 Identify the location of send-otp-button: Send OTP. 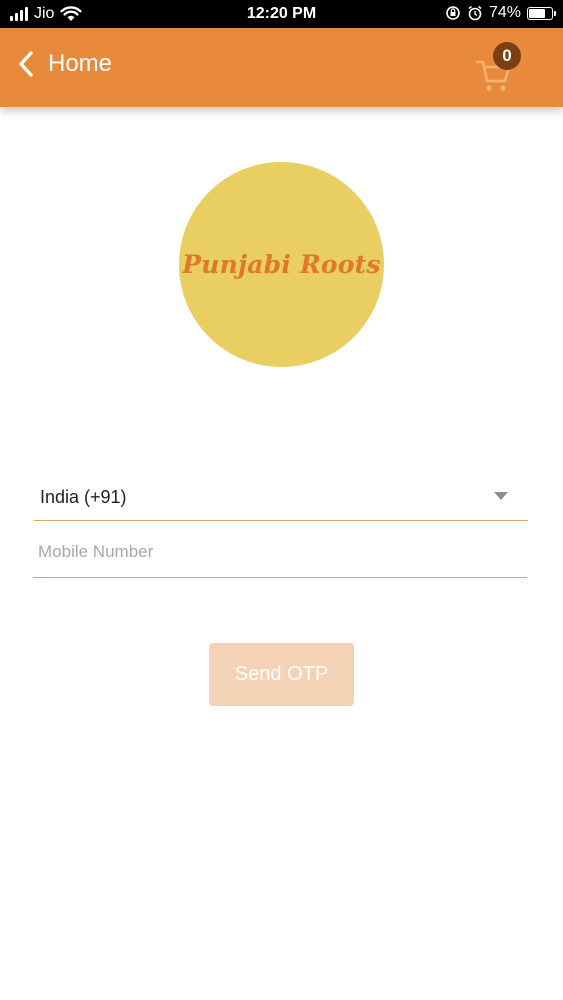
(281, 674).